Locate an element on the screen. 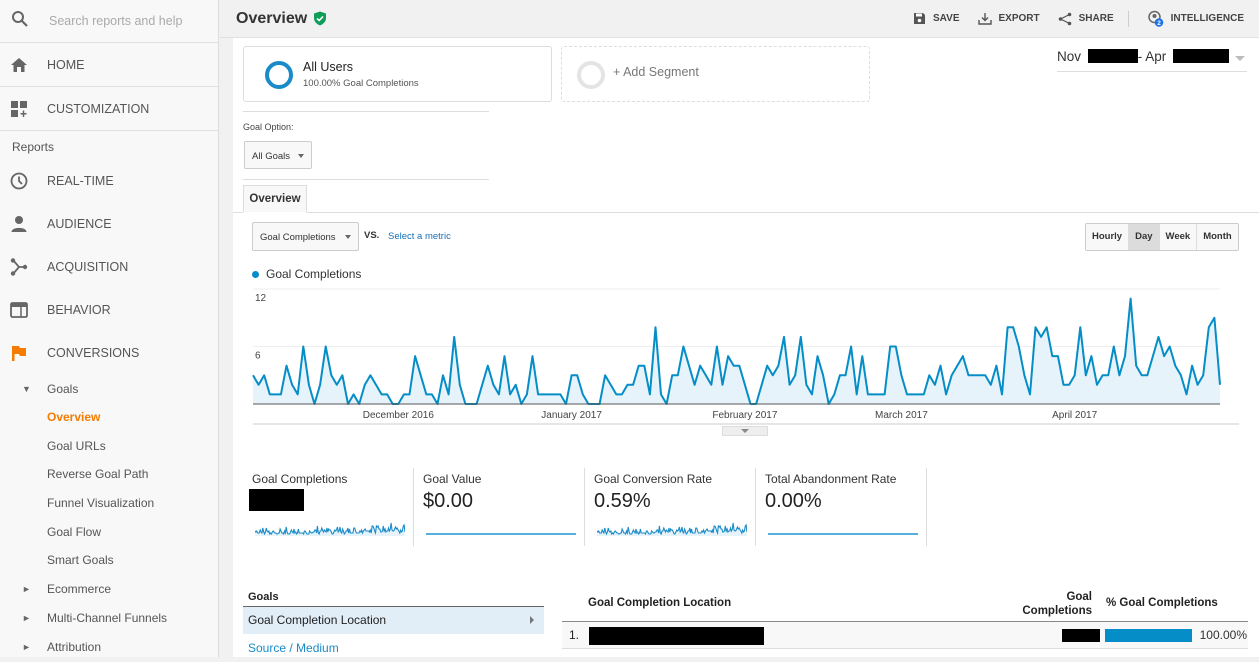 This screenshot has width=1259, height=662. sidebar-item-audience: AUDIENCE is located at coordinates (109, 223).